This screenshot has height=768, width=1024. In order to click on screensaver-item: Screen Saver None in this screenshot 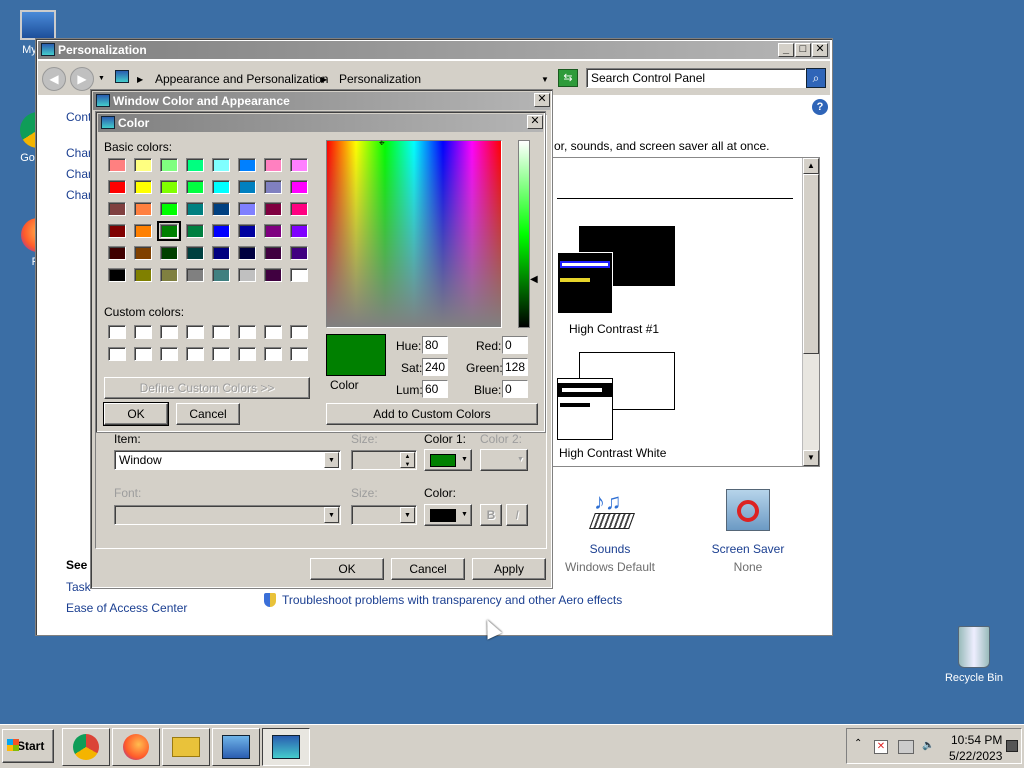, I will do `click(748, 530)`.